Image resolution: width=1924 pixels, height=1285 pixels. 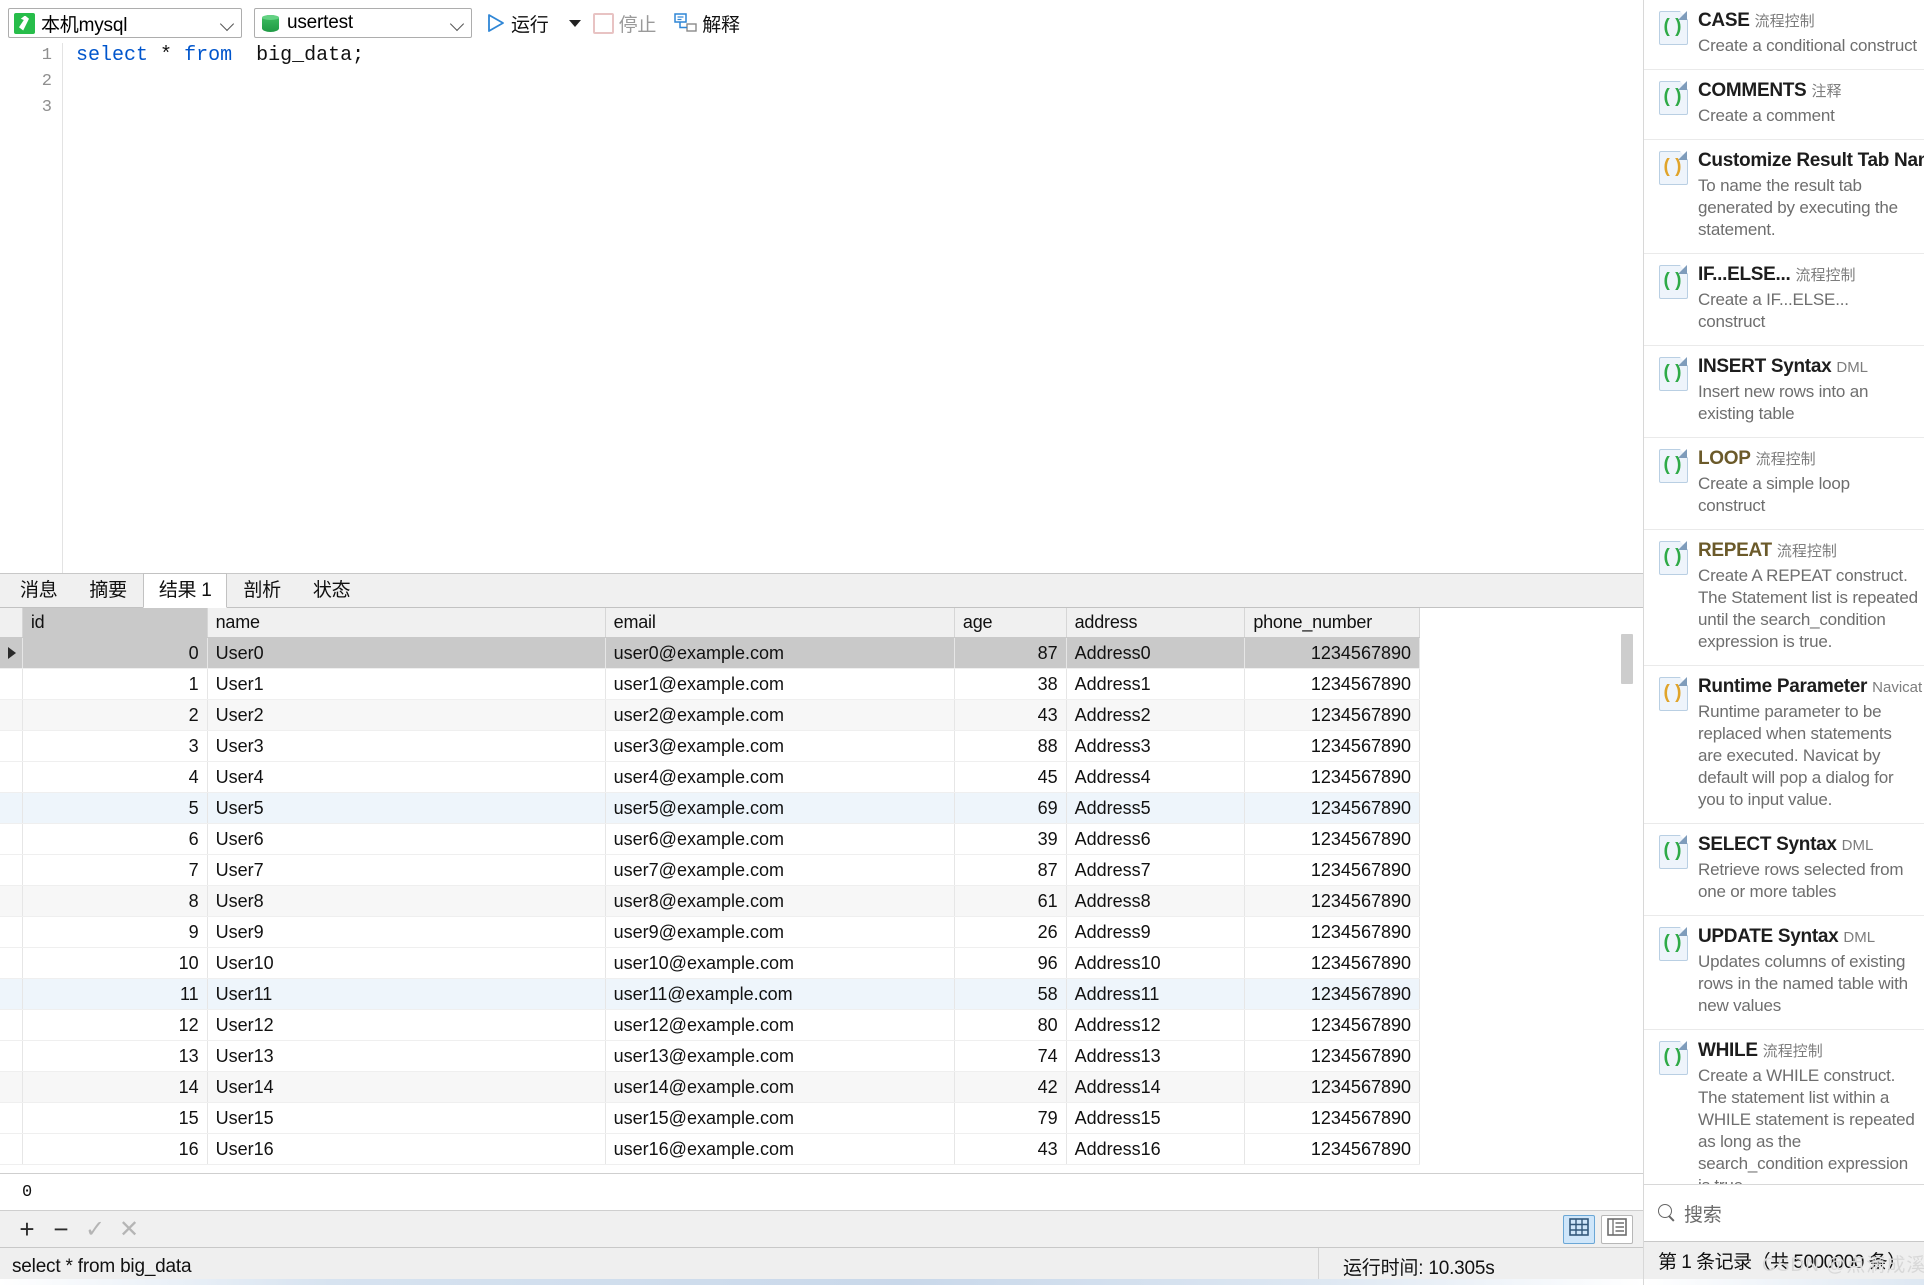 What do you see at coordinates (1156, 839) in the screenshot?
I see `cell-address: Address6` at bounding box center [1156, 839].